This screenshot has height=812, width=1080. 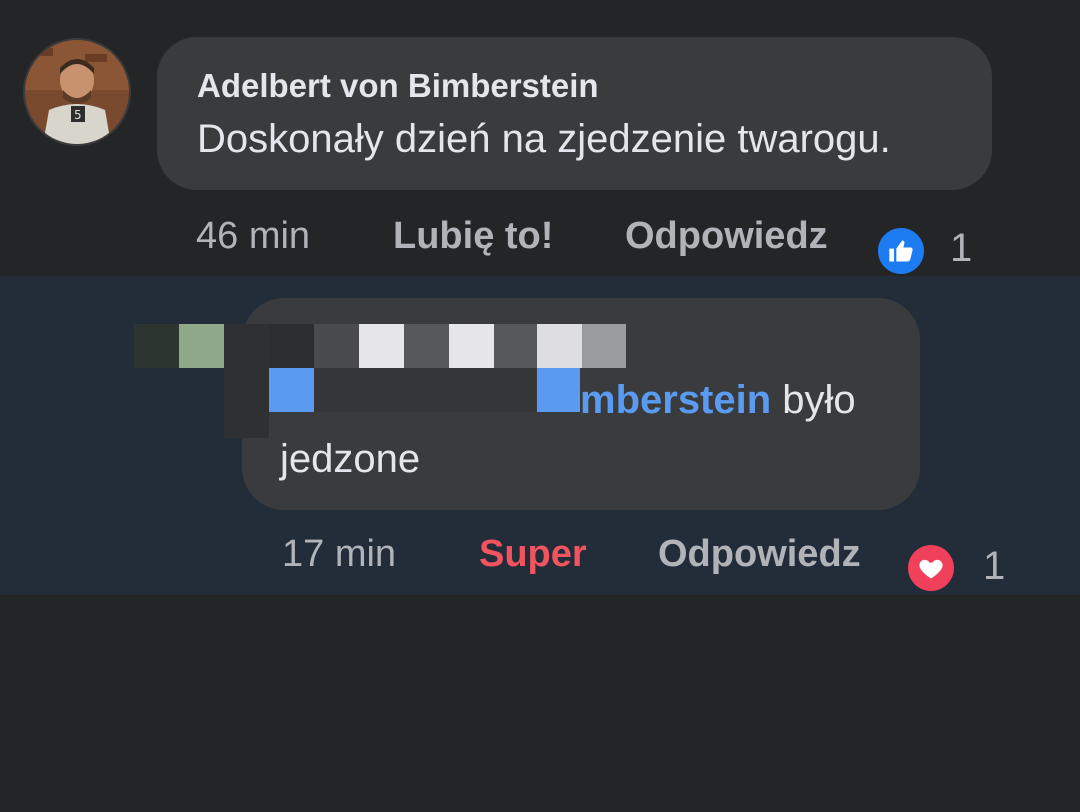 What do you see at coordinates (759, 554) in the screenshot?
I see `reply-reply-button: Odpowiedz` at bounding box center [759, 554].